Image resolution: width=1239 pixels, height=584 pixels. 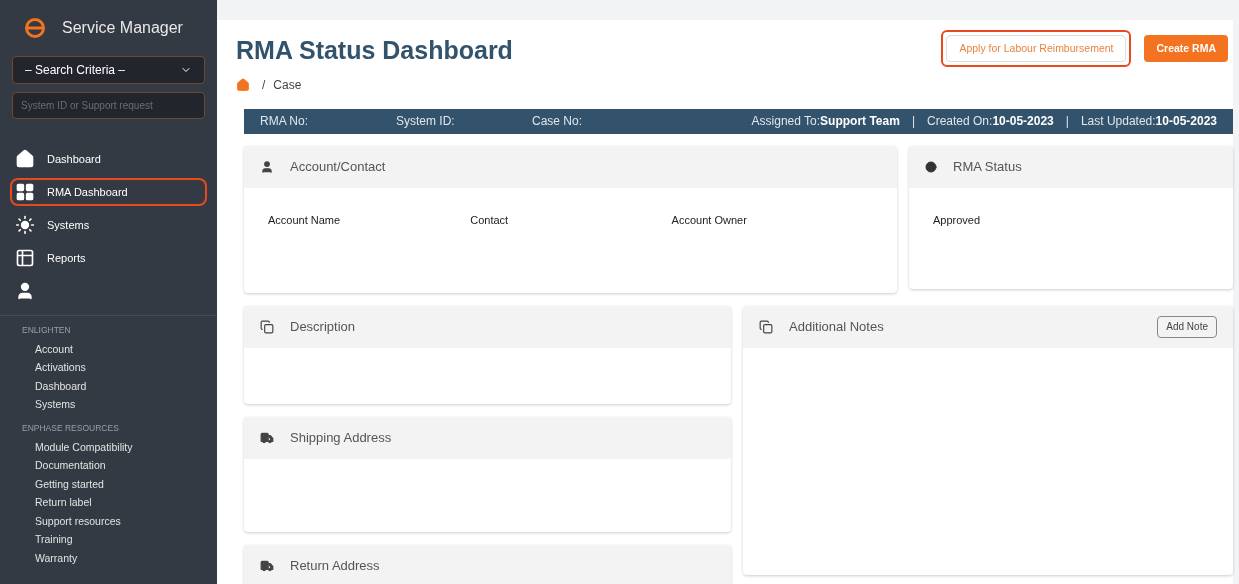 What do you see at coordinates (558, 121) in the screenshot?
I see `info-label: Case No:` at bounding box center [558, 121].